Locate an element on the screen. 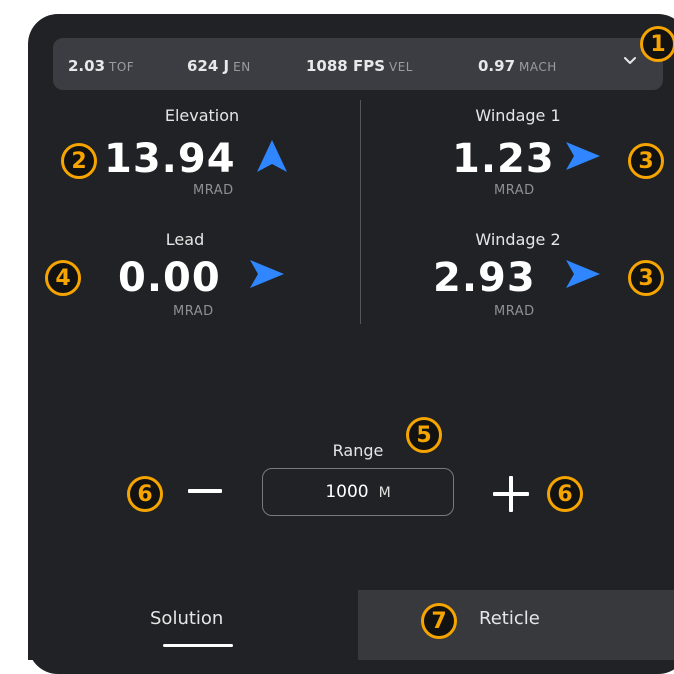 The image size is (674, 674). velocity-value: 1088 FPS is located at coordinates (346, 66).